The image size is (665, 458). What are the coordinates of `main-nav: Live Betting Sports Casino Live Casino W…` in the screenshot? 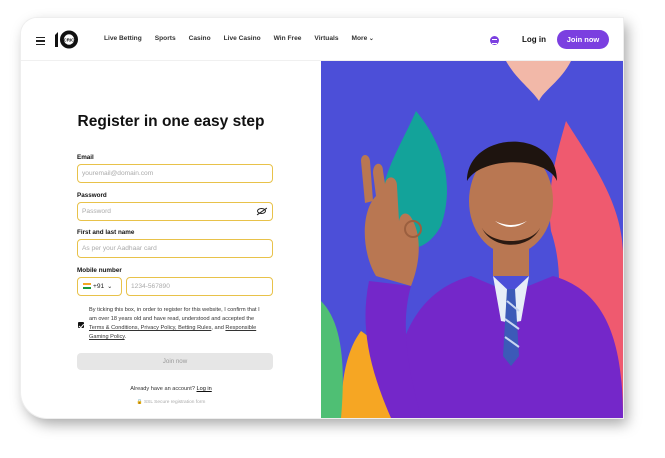 It's located at (245, 38).